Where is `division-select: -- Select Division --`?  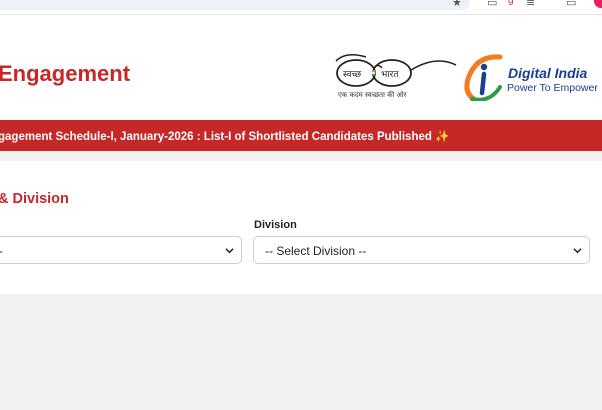 division-select: -- Select Division -- is located at coordinates (421, 250).